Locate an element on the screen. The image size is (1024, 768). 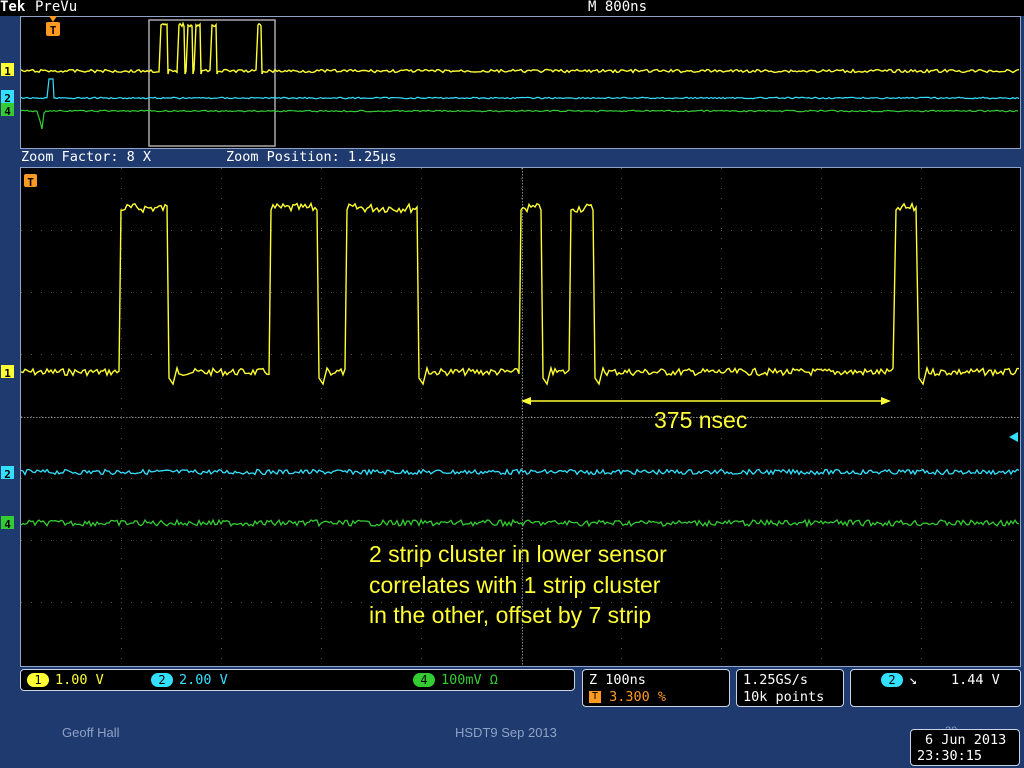
arrow-left-icon is located at coordinates (526, 401).